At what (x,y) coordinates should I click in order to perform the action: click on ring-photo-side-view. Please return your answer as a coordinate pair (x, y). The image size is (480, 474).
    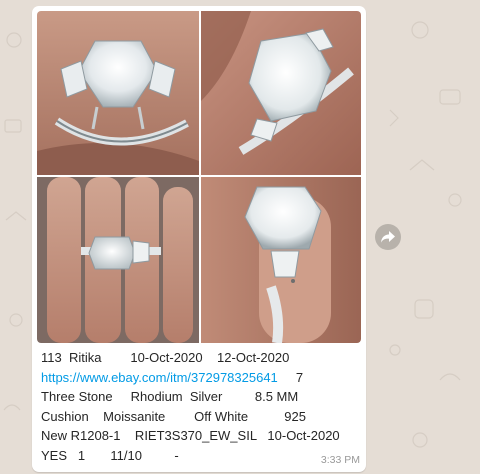
    Looking at the image, I should click on (118, 93).